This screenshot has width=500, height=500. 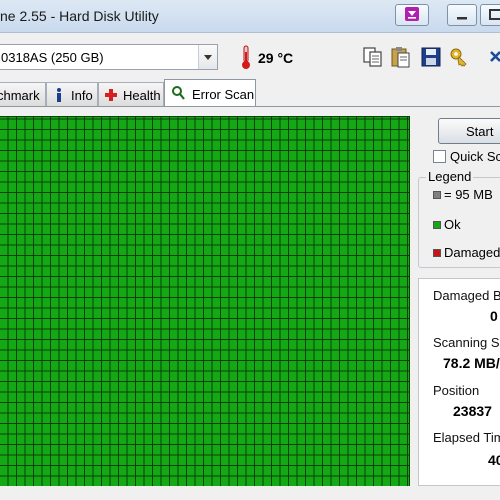 What do you see at coordinates (178, 93) in the screenshot?
I see `magnifier-icon` at bounding box center [178, 93].